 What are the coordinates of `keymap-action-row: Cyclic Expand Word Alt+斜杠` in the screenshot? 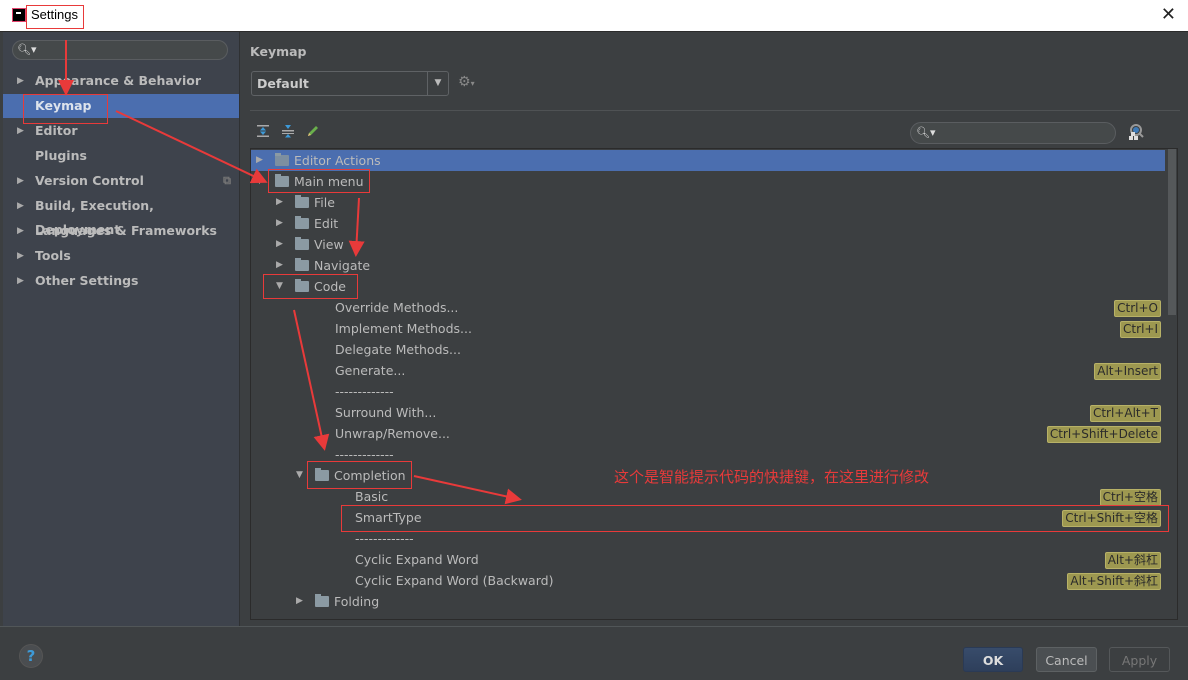 It's located at (708, 559).